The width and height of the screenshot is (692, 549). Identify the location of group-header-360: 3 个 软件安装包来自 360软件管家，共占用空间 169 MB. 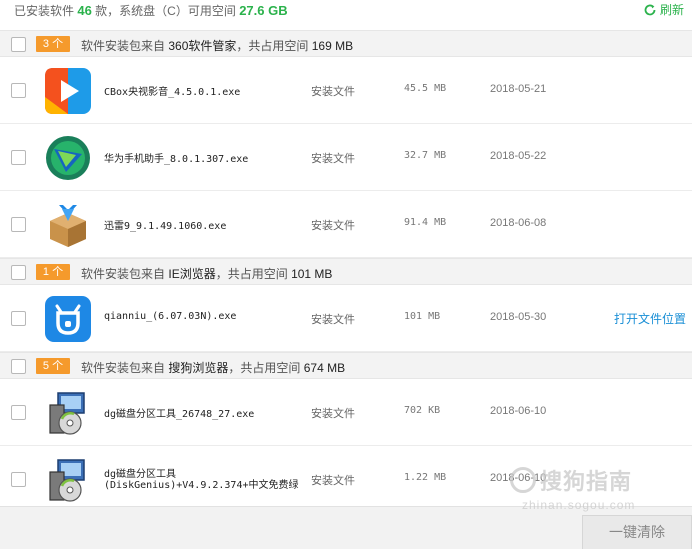
(346, 43).